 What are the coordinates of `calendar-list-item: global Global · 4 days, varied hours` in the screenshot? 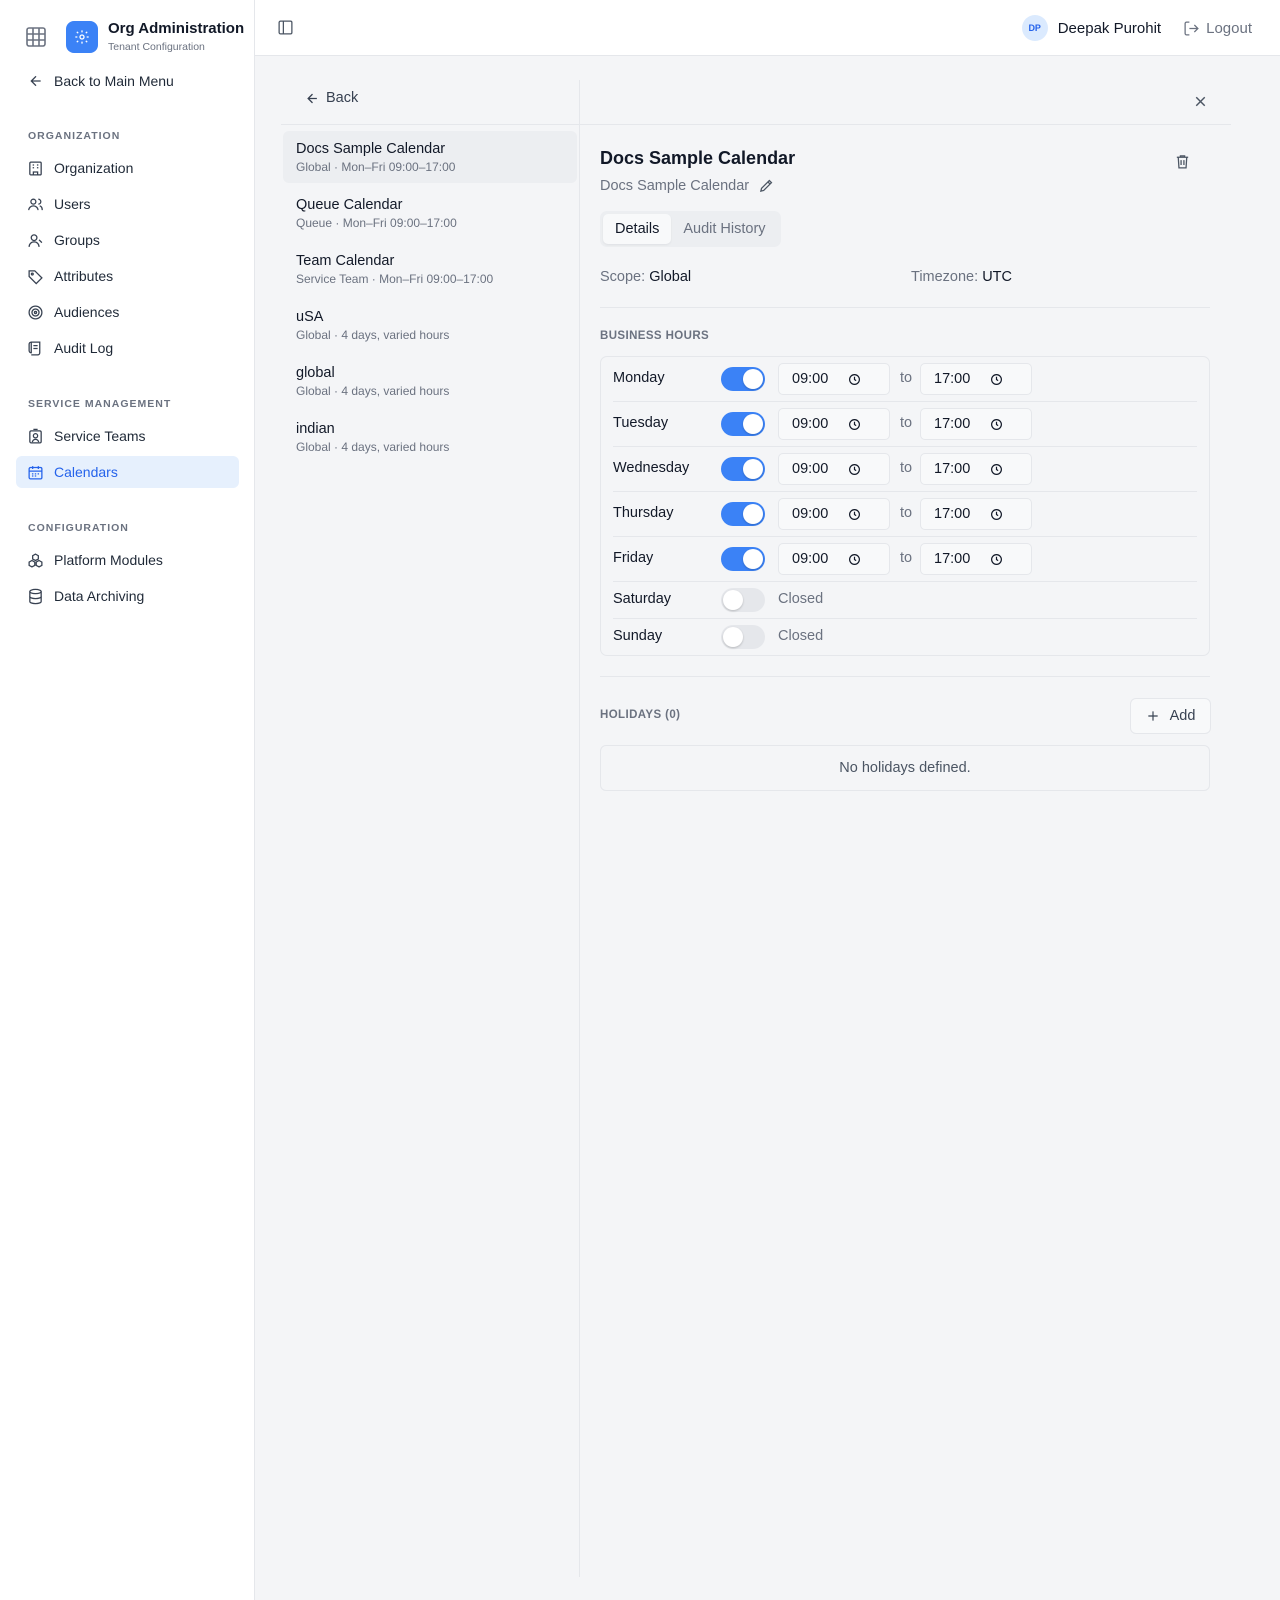 It's located at (430, 381).